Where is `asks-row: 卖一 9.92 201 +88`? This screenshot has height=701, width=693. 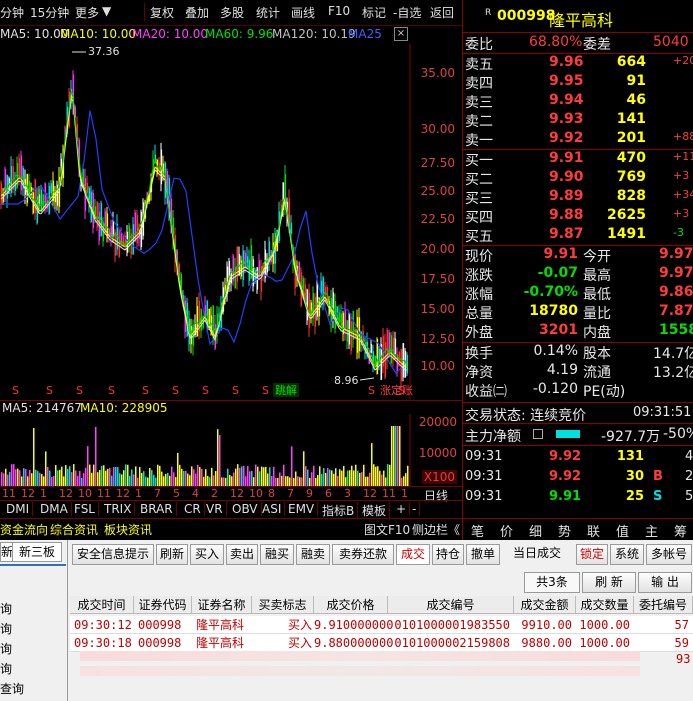
asks-row: 卖一 9.92 201 +88 is located at coordinates (578, 139).